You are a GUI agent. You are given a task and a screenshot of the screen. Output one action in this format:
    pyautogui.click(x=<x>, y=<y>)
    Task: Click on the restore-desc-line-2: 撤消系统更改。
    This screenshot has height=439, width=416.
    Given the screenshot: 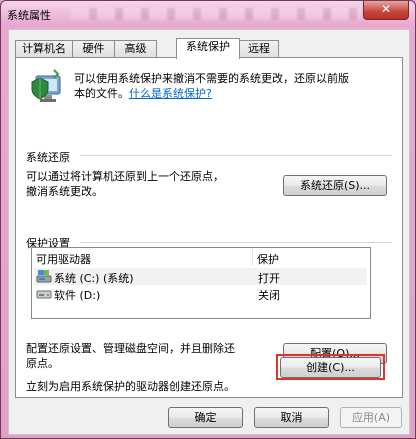 What is the action you would take?
    pyautogui.click(x=64, y=191)
    